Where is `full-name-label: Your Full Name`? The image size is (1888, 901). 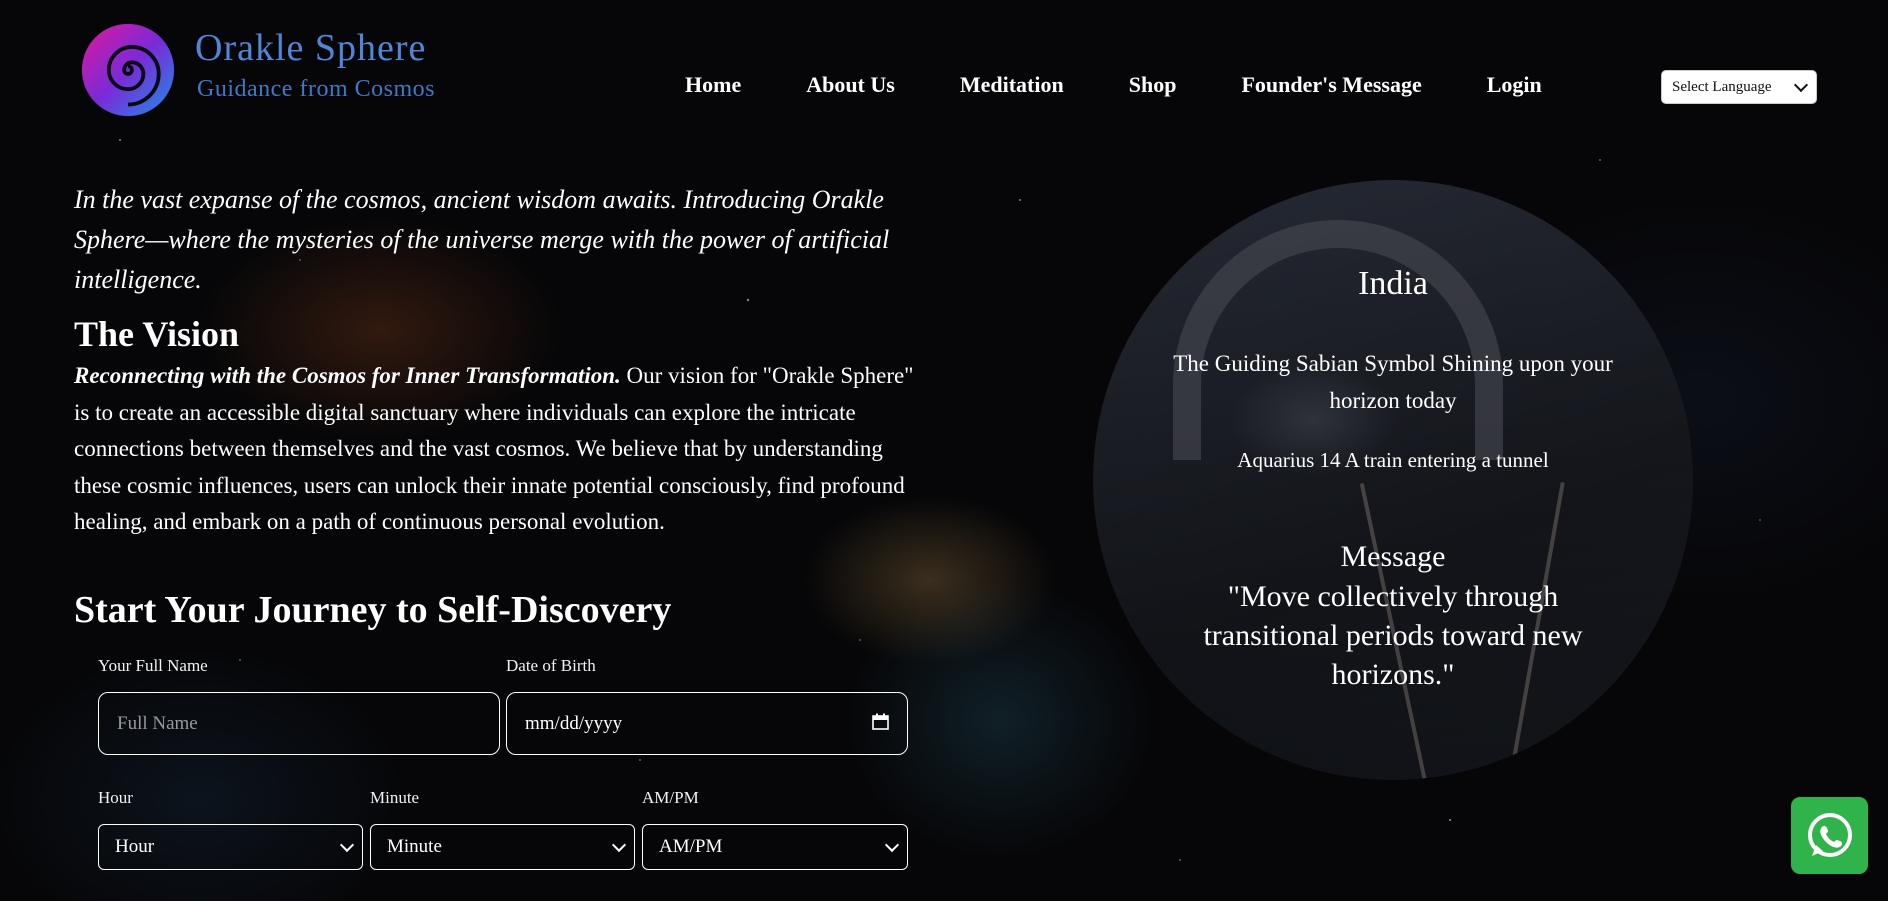
full-name-label: Your Full Name is located at coordinates (153, 665).